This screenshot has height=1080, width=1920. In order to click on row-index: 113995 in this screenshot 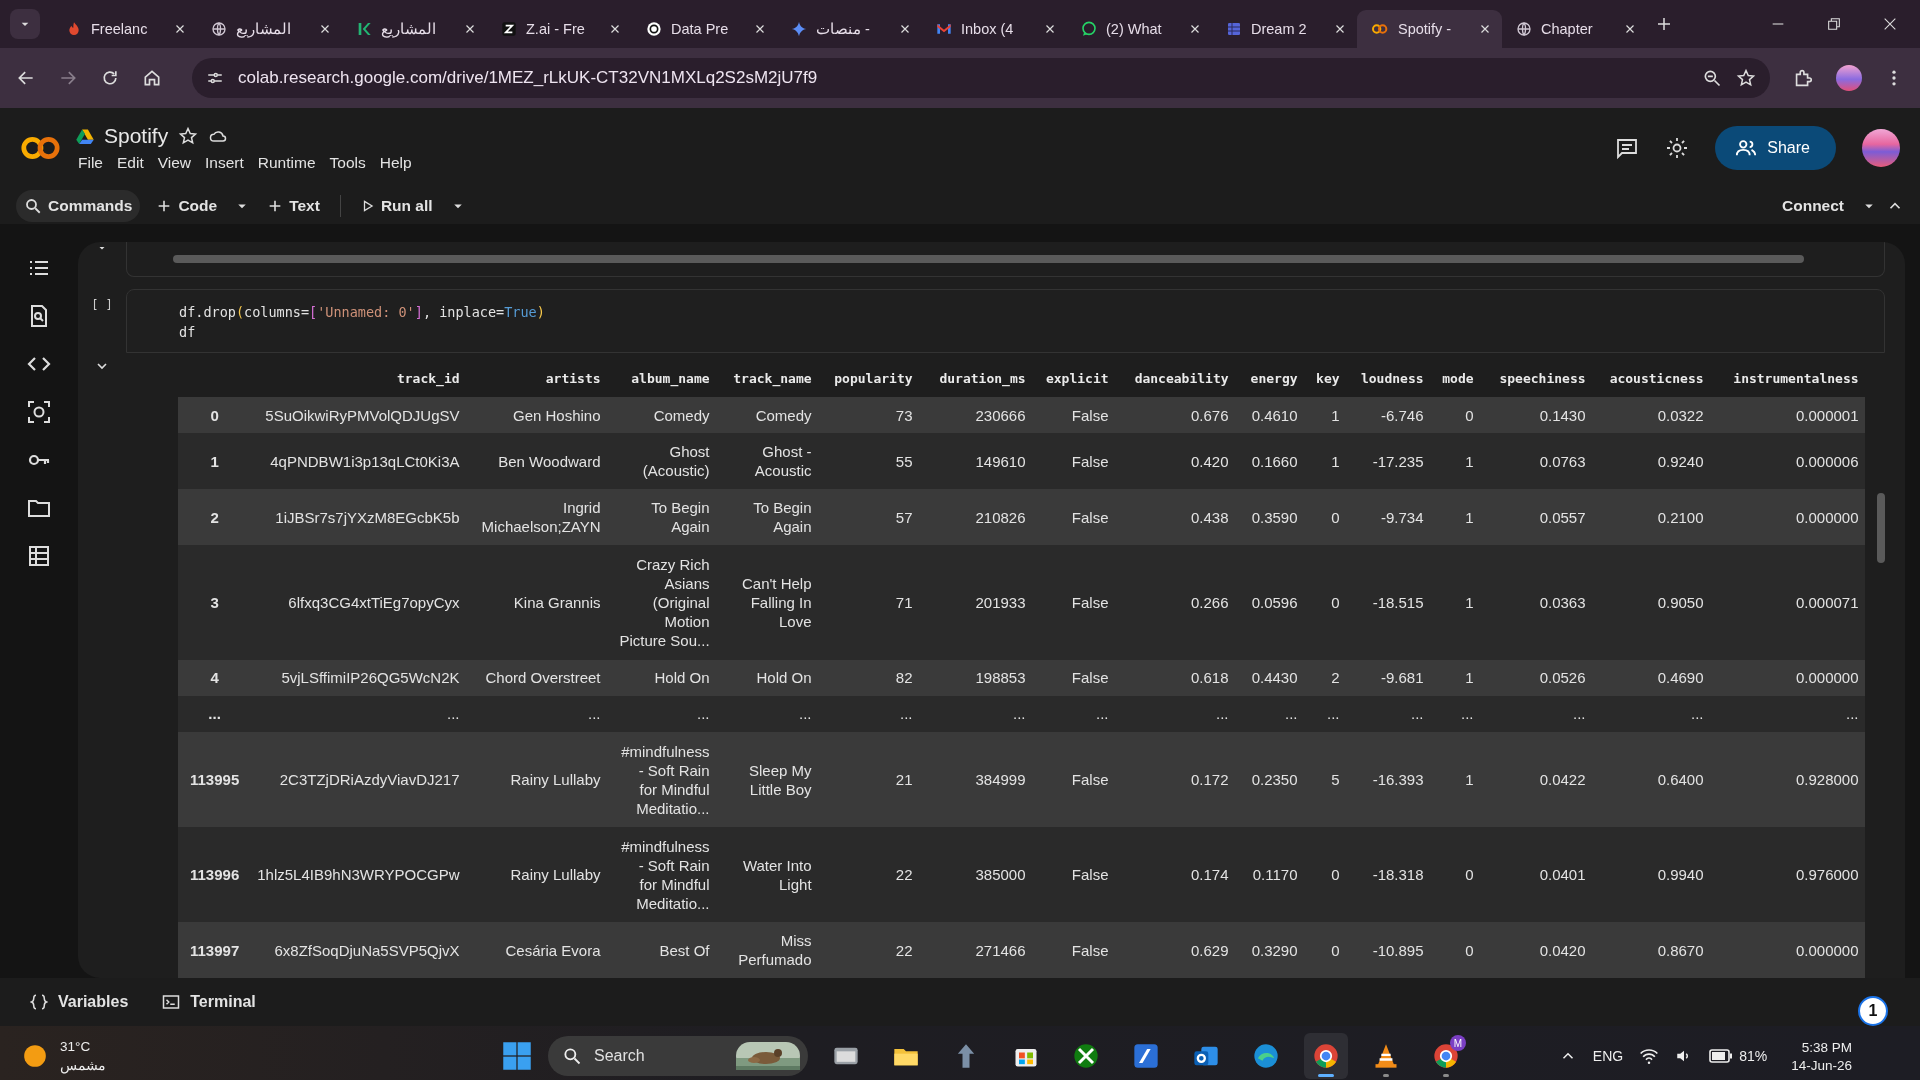, I will do `click(212, 780)`.